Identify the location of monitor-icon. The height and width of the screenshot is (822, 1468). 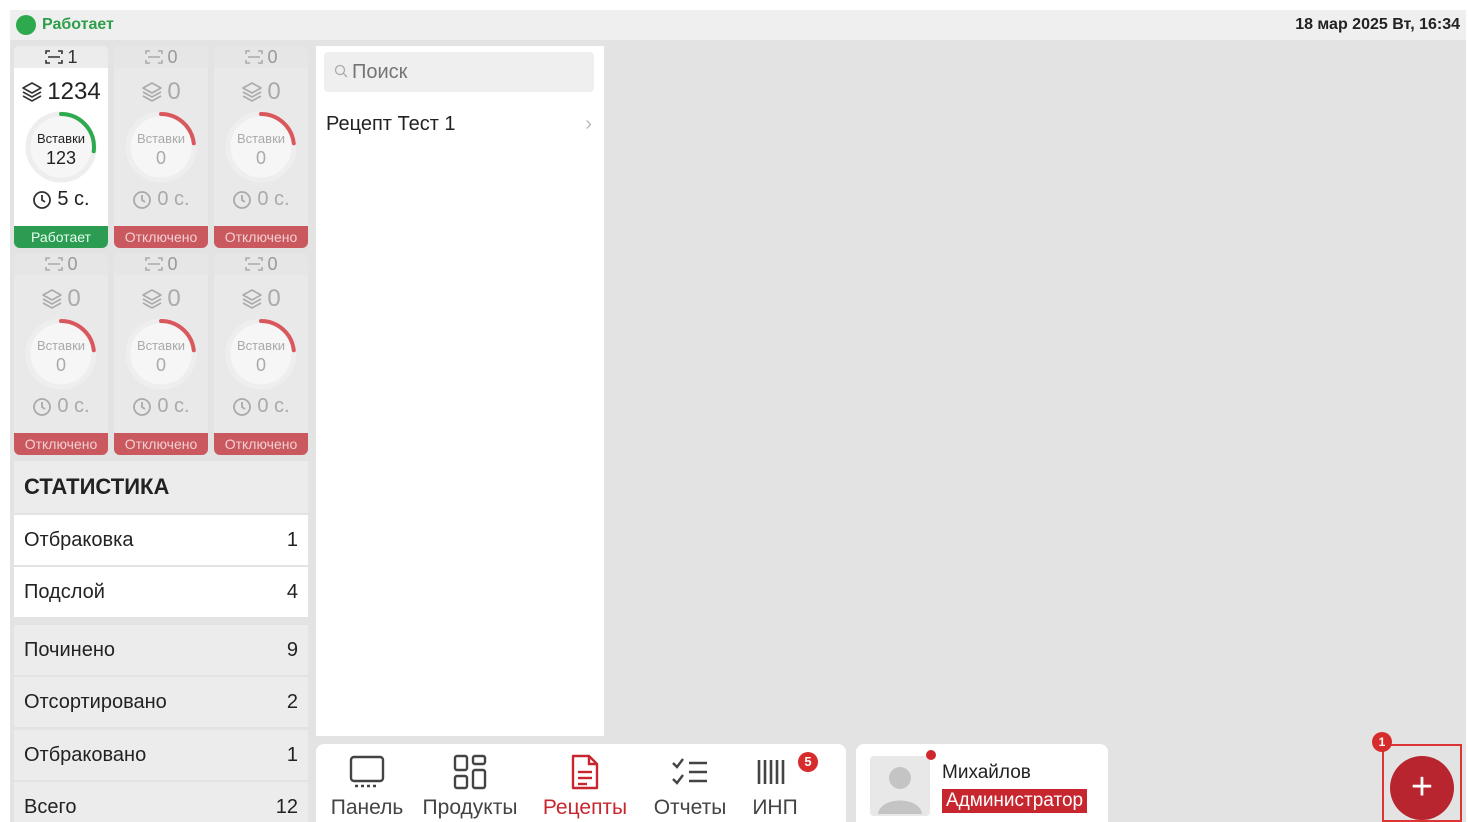
(367, 772).